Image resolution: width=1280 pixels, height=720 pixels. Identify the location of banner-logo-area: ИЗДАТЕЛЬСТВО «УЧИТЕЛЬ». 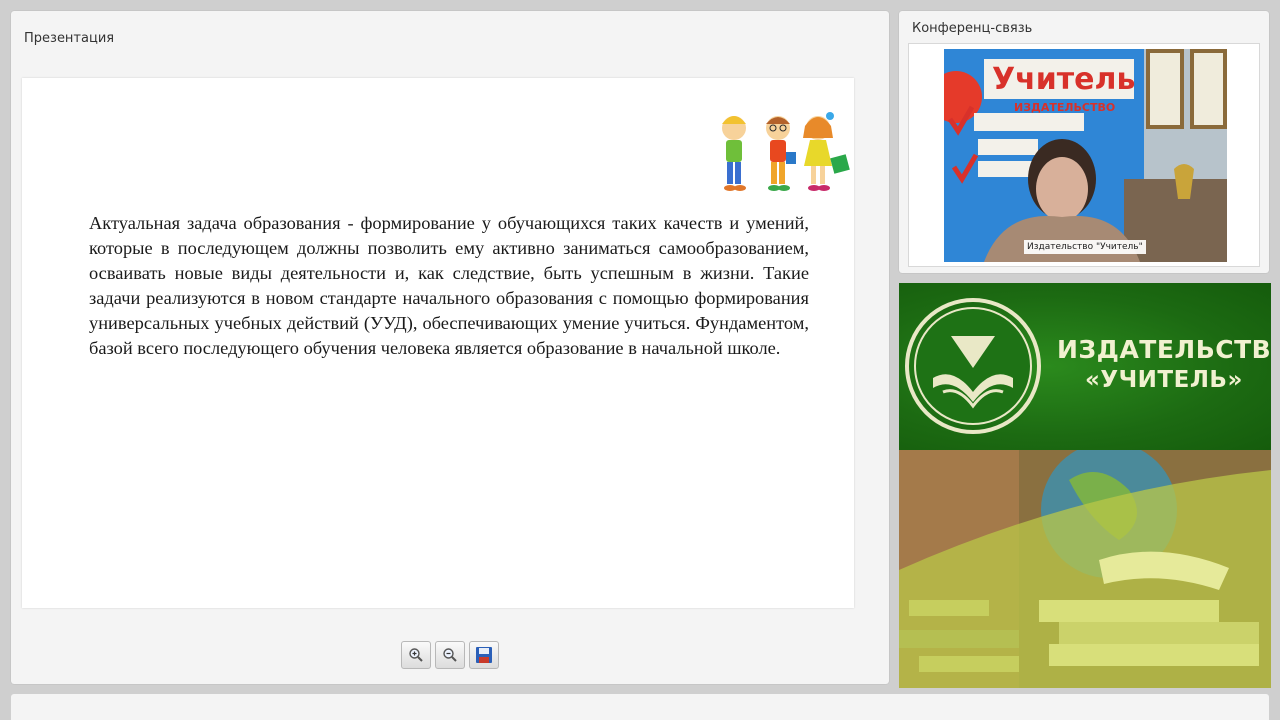
(1085, 366).